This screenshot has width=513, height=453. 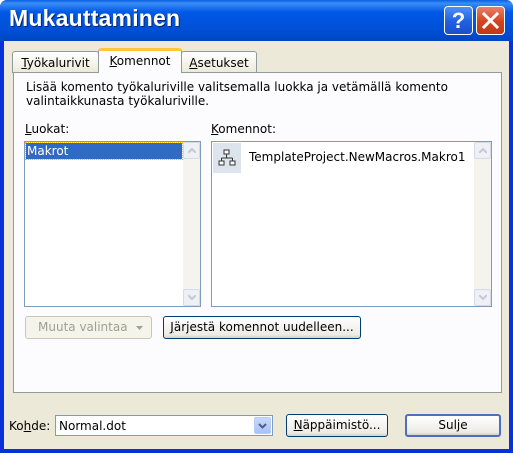 What do you see at coordinates (112, 224) in the screenshot?
I see `categories-list: Makrot` at bounding box center [112, 224].